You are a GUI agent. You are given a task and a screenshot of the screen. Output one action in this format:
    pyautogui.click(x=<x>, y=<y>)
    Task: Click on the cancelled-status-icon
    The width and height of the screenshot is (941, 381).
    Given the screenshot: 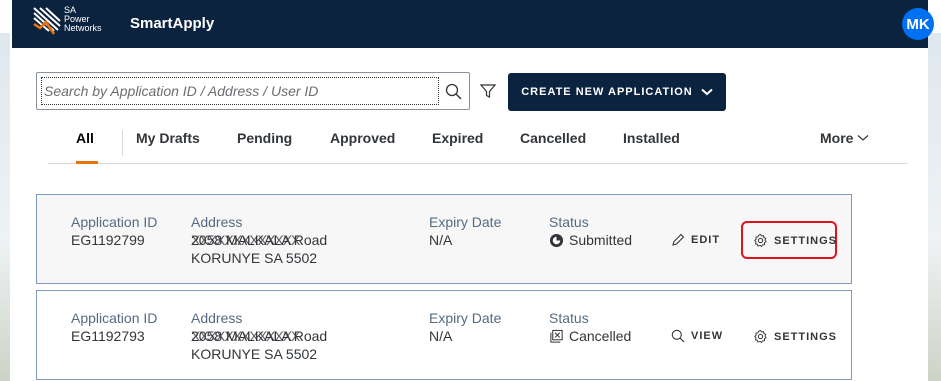 What is the action you would take?
    pyautogui.click(x=556, y=336)
    